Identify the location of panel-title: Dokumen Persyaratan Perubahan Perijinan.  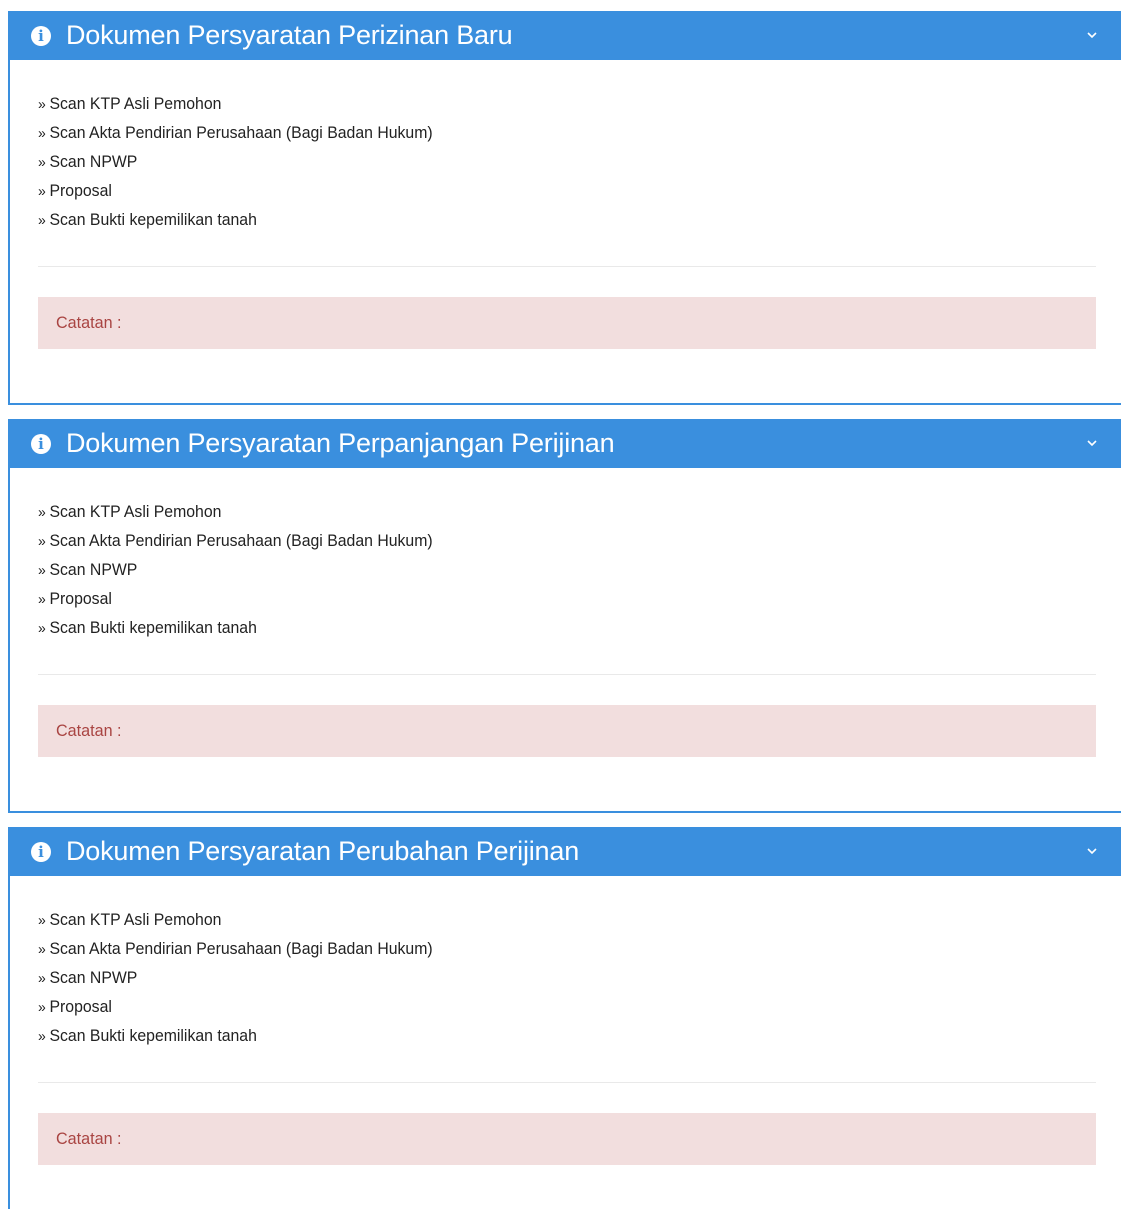
(323, 851).